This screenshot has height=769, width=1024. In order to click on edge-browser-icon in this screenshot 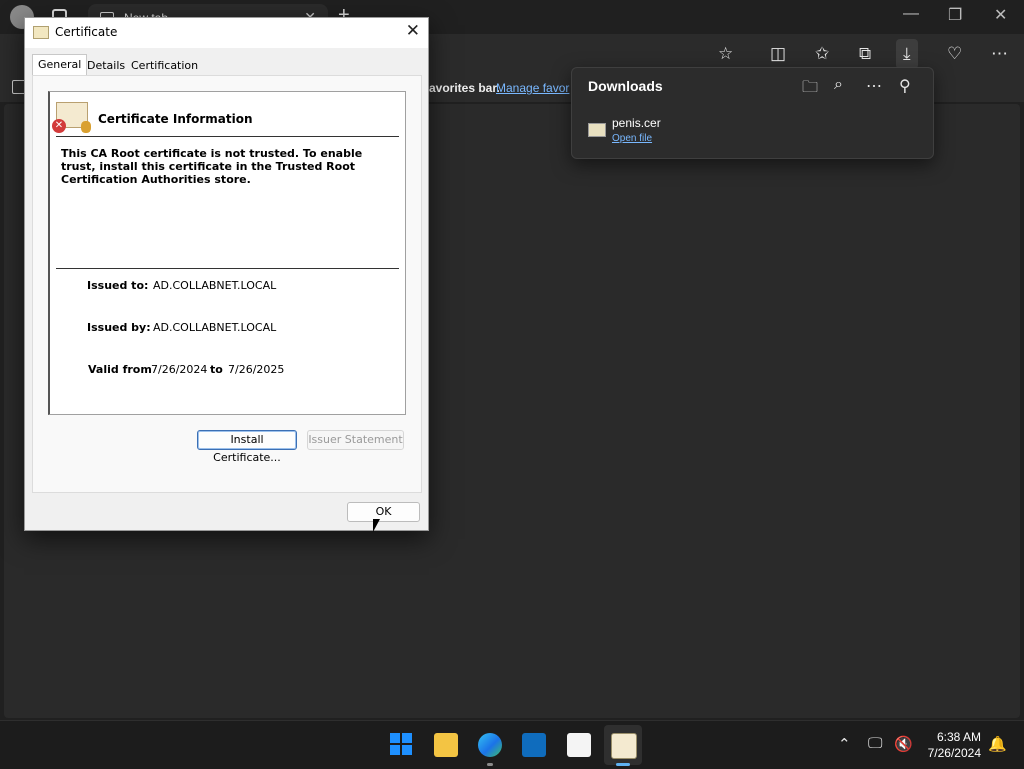, I will do `click(490, 745)`.